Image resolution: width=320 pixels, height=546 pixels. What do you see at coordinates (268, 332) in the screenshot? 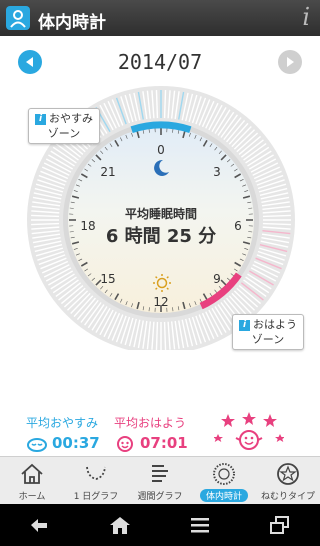
I see `wake-zone-label: i おはよう ゾーン` at bounding box center [268, 332].